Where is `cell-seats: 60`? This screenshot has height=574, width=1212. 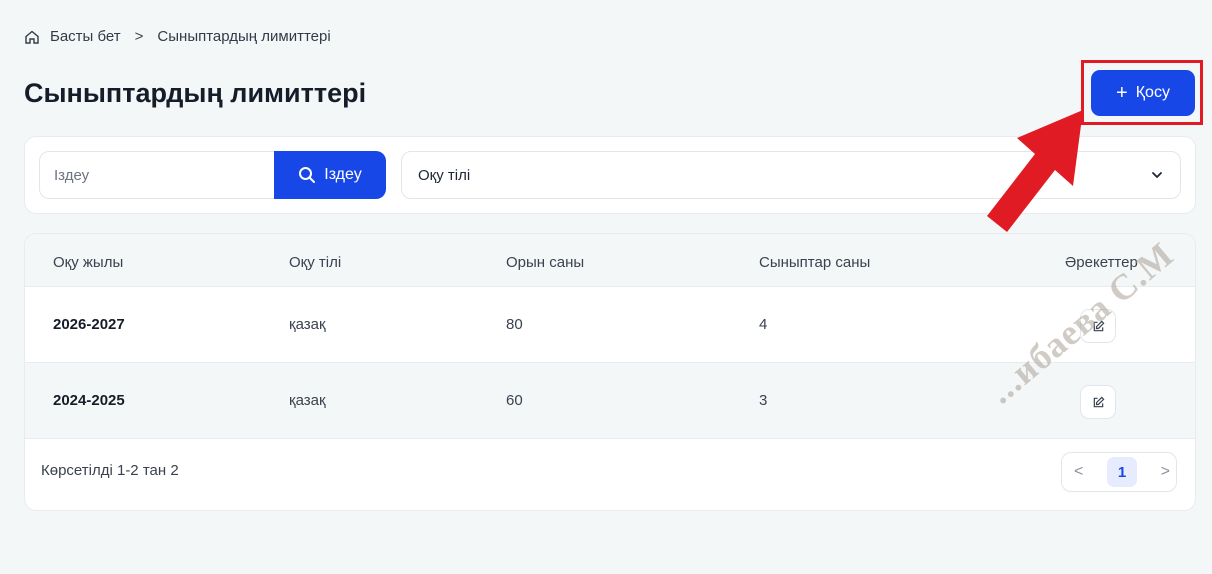
cell-seats: 60 is located at coordinates (514, 400).